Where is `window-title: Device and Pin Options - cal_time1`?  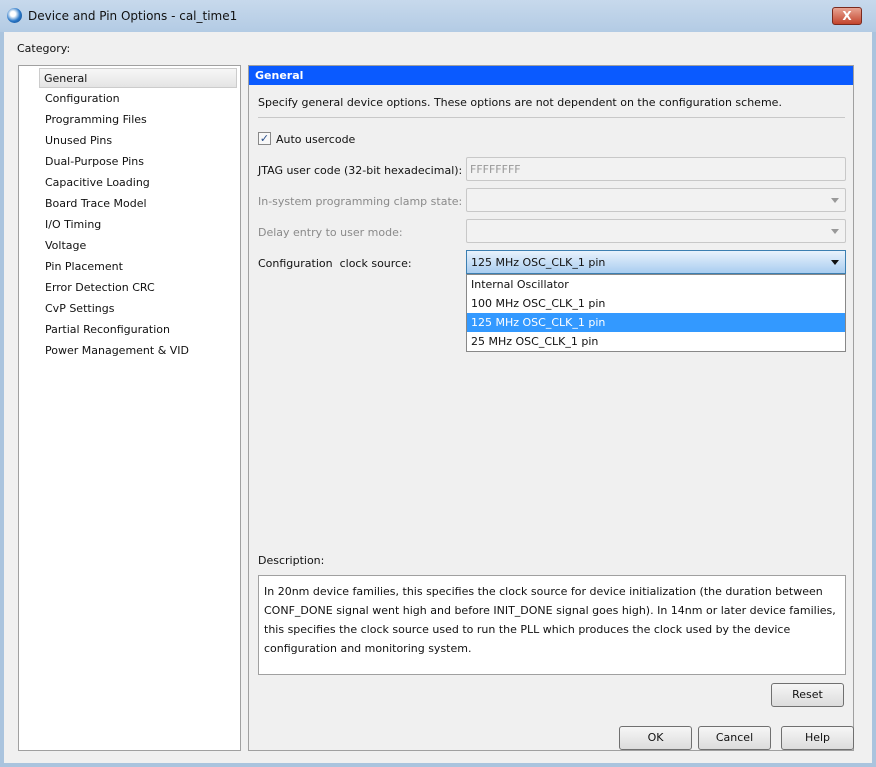 window-title: Device and Pin Options - cal_time1 is located at coordinates (133, 16).